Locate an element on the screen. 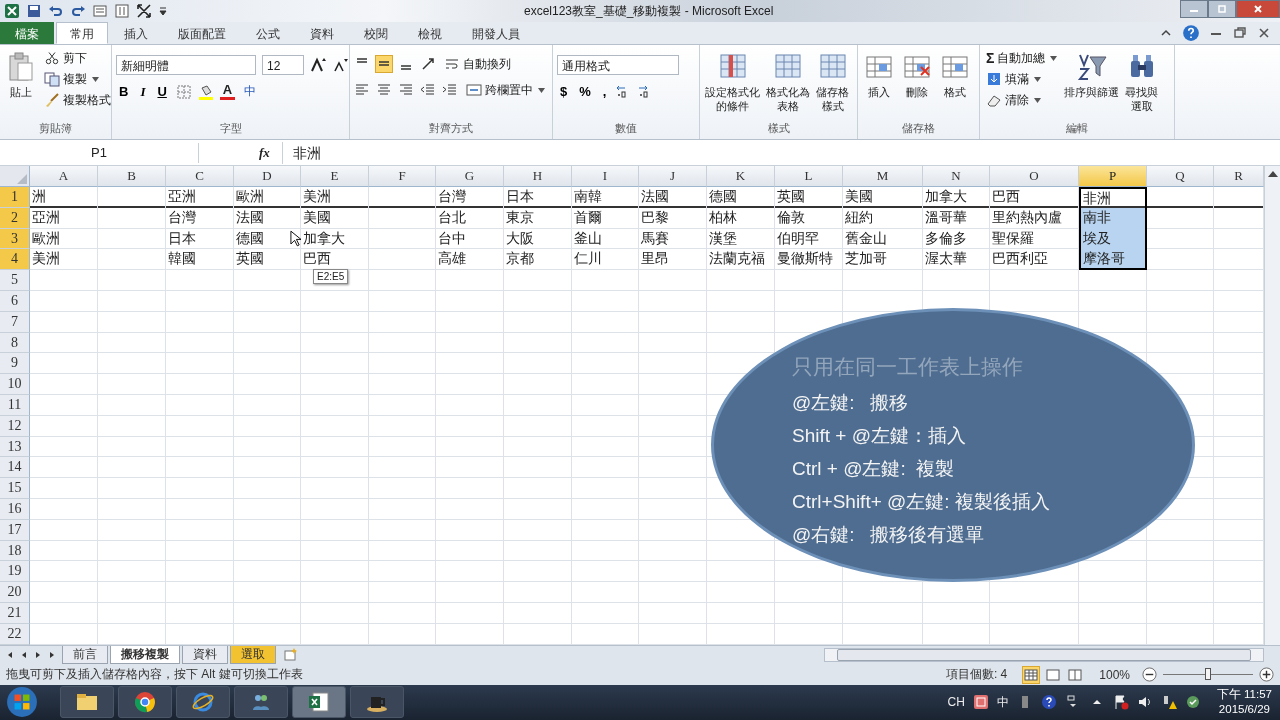 Image resolution: width=1280 pixels, height=720 pixels. ribbon-tab: 資料 is located at coordinates (322, 33).